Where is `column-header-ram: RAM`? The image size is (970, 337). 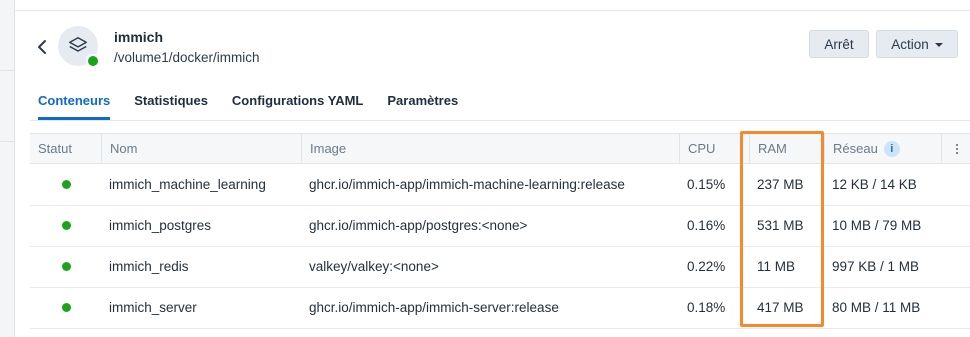
column-header-ram: RAM is located at coordinates (786, 148).